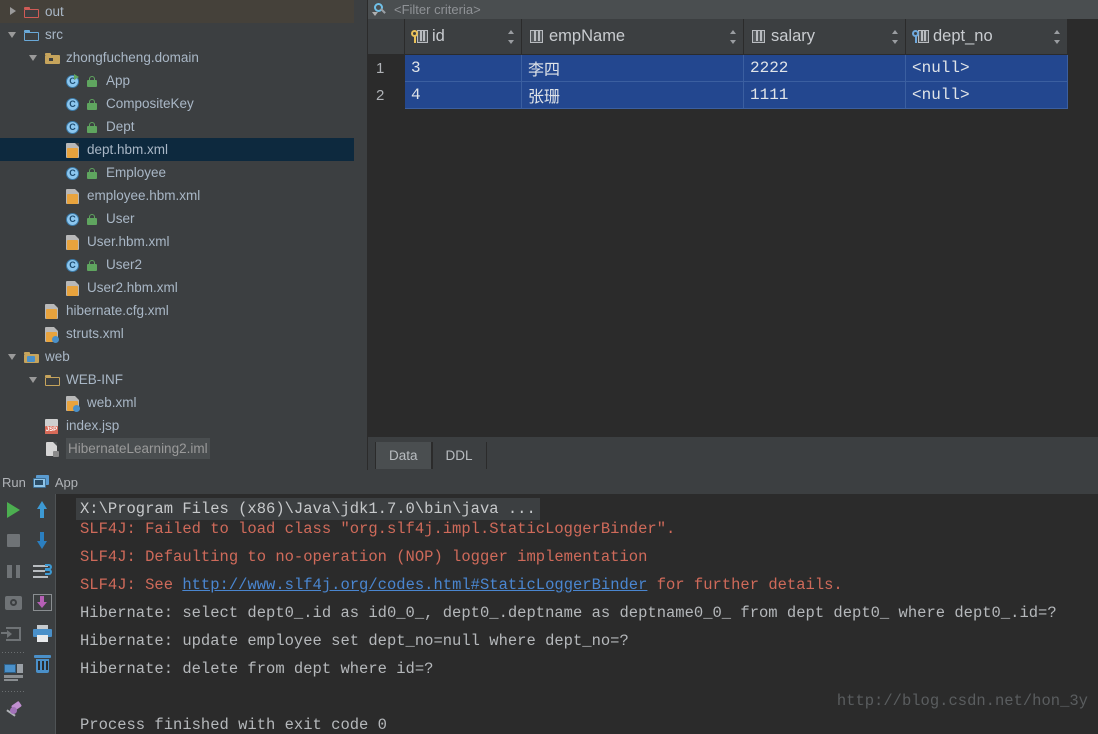 The width and height of the screenshot is (1098, 734). I want to click on next-occurrence-button, so click(42, 540).